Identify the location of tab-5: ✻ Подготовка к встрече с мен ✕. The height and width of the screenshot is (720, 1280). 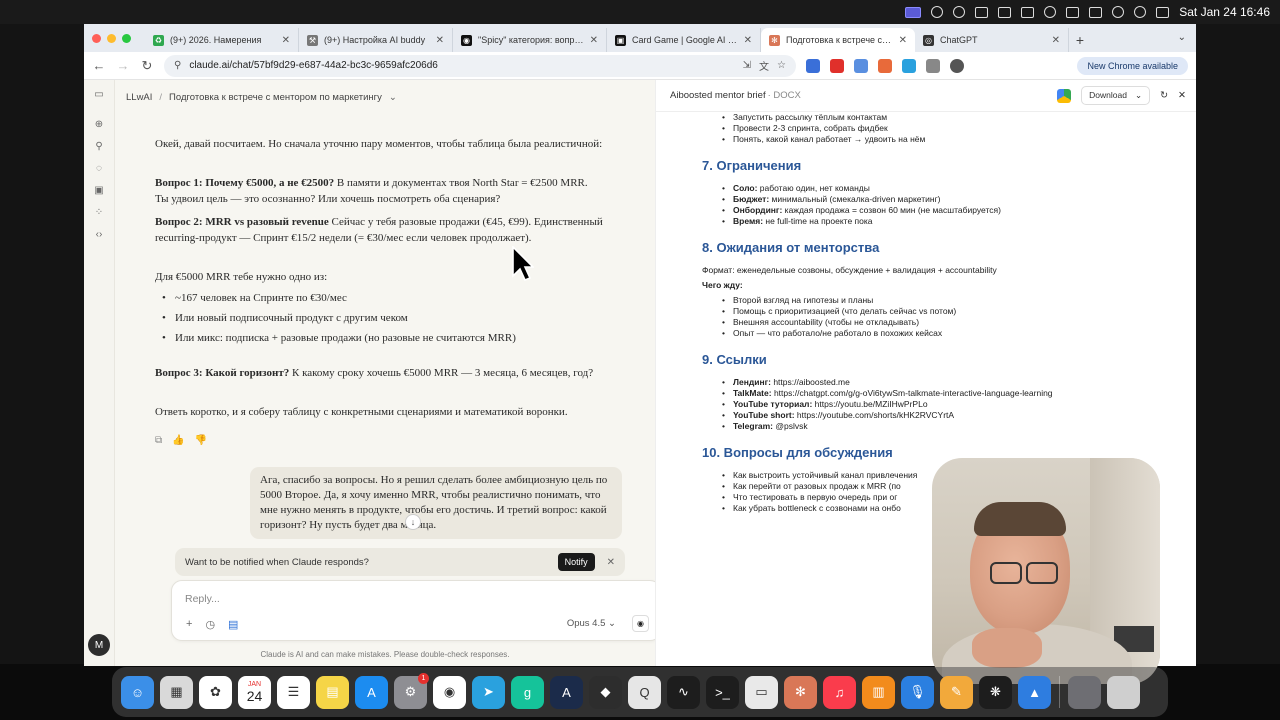
(838, 40).